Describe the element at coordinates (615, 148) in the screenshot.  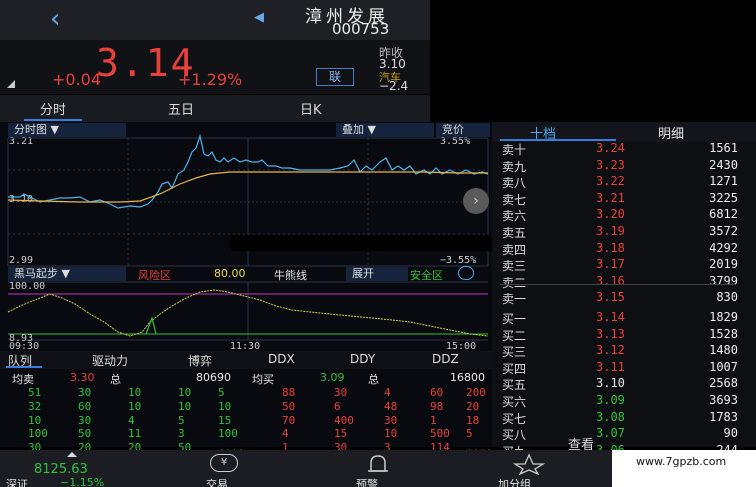
I see `ask-row: 卖十 3.24 1561` at that location.